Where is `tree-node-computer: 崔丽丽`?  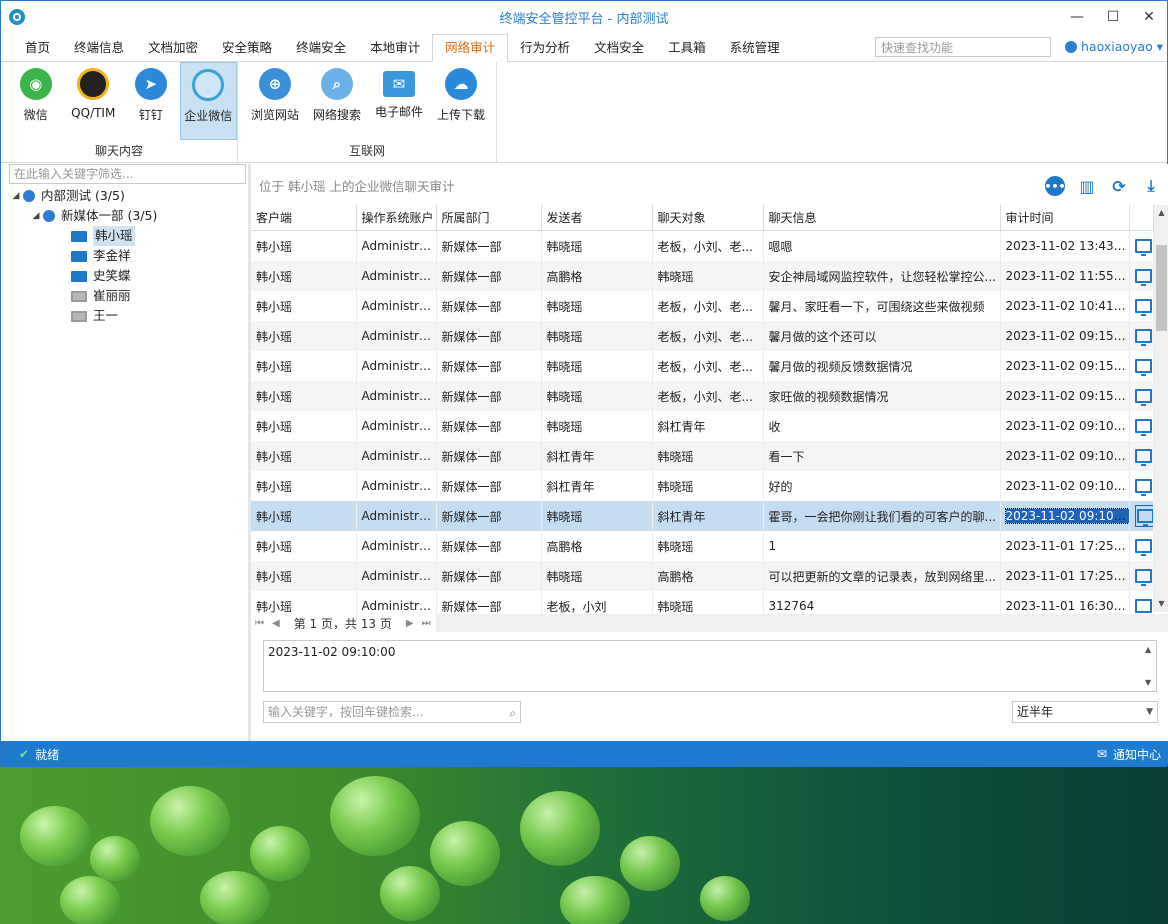 tree-node-computer: 崔丽丽 is located at coordinates (128, 296).